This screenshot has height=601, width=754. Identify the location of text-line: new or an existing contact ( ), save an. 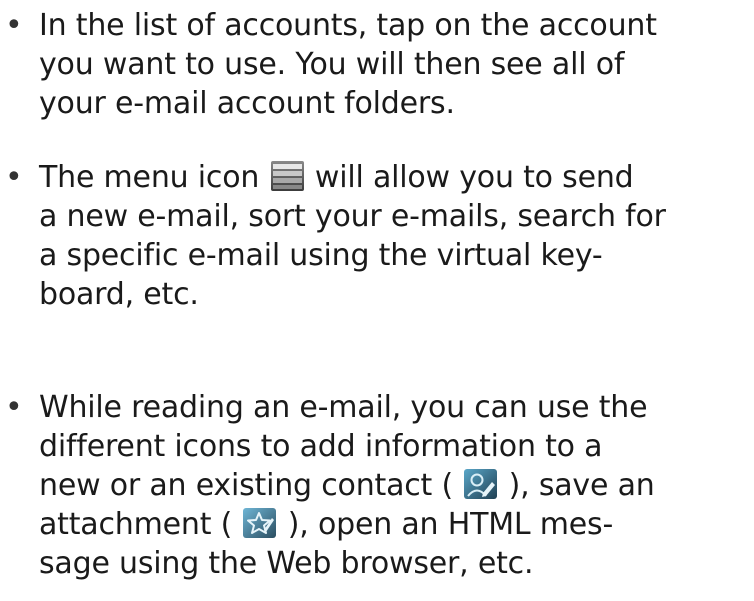
(396, 485).